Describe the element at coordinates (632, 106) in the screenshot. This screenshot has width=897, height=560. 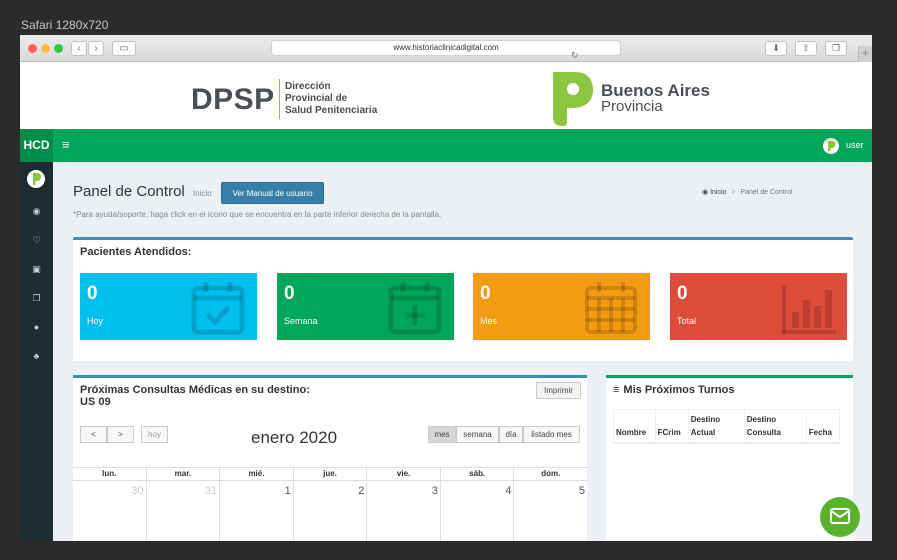
I see `ba-subtitle: Provincia` at that location.